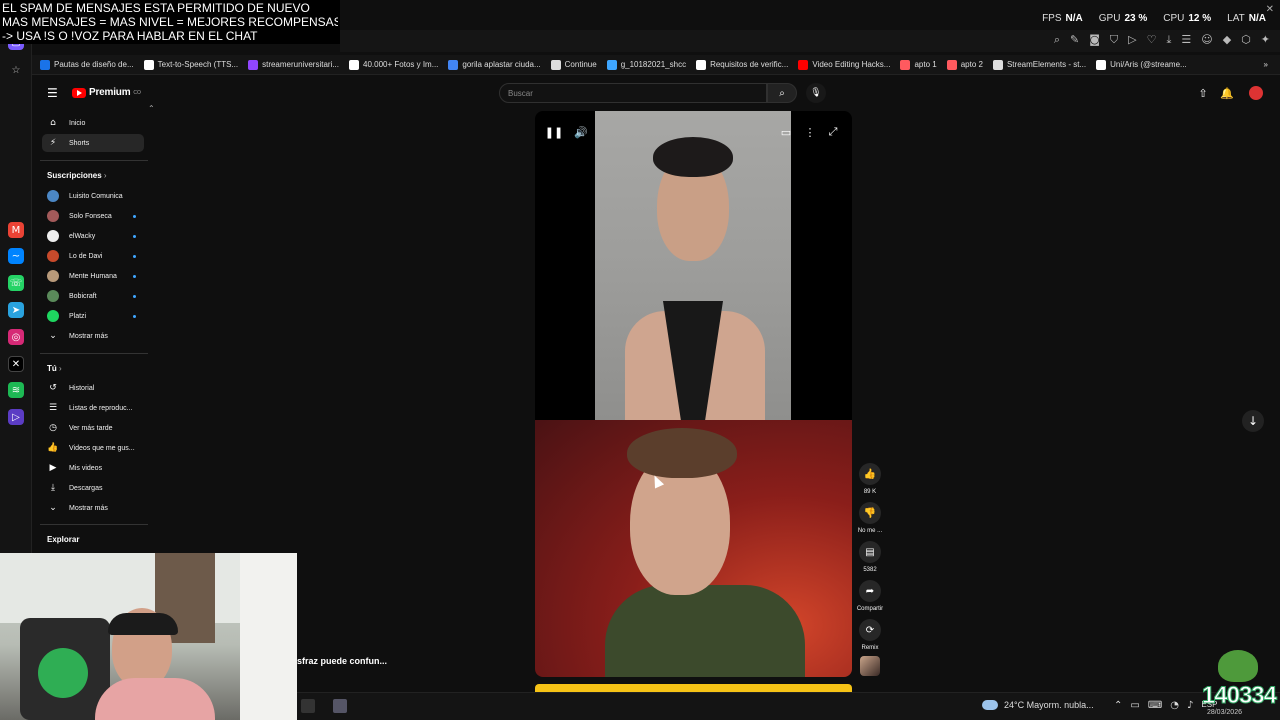 The height and width of the screenshot is (720, 1280). What do you see at coordinates (1132, 40) in the screenshot?
I see `play-icon: ▷` at bounding box center [1132, 40].